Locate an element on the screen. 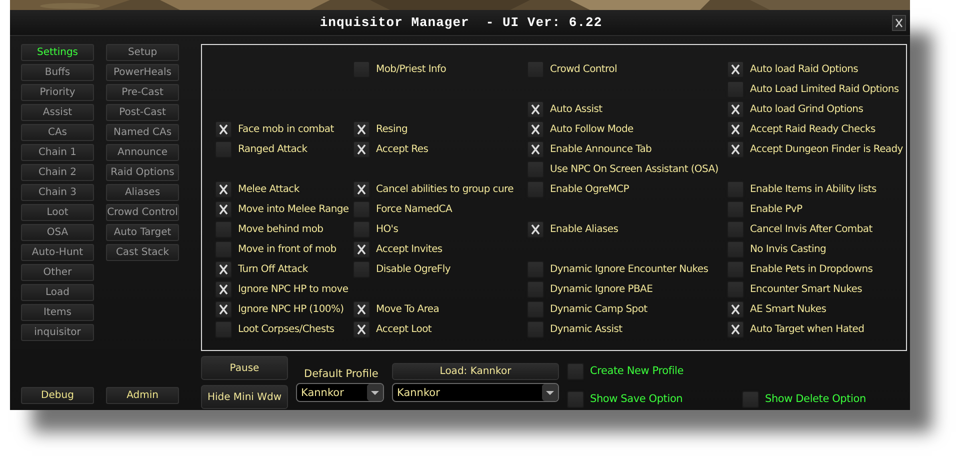  option-label: Auto load Raid Options is located at coordinates (804, 69).